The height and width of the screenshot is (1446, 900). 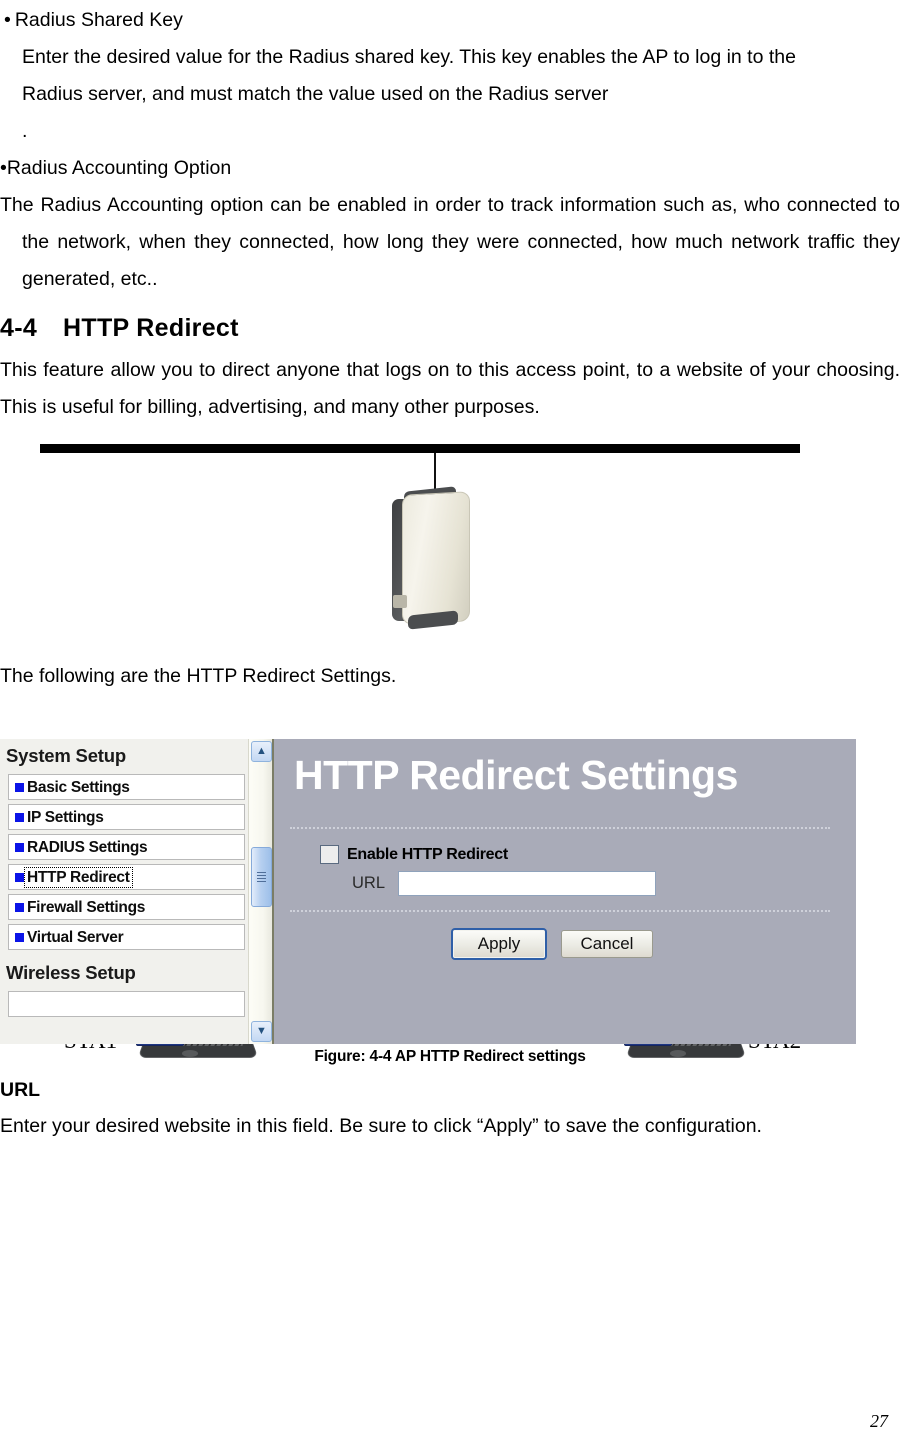 What do you see at coordinates (25, 131) in the screenshot?
I see `radius-shared-key-line-3: .` at bounding box center [25, 131].